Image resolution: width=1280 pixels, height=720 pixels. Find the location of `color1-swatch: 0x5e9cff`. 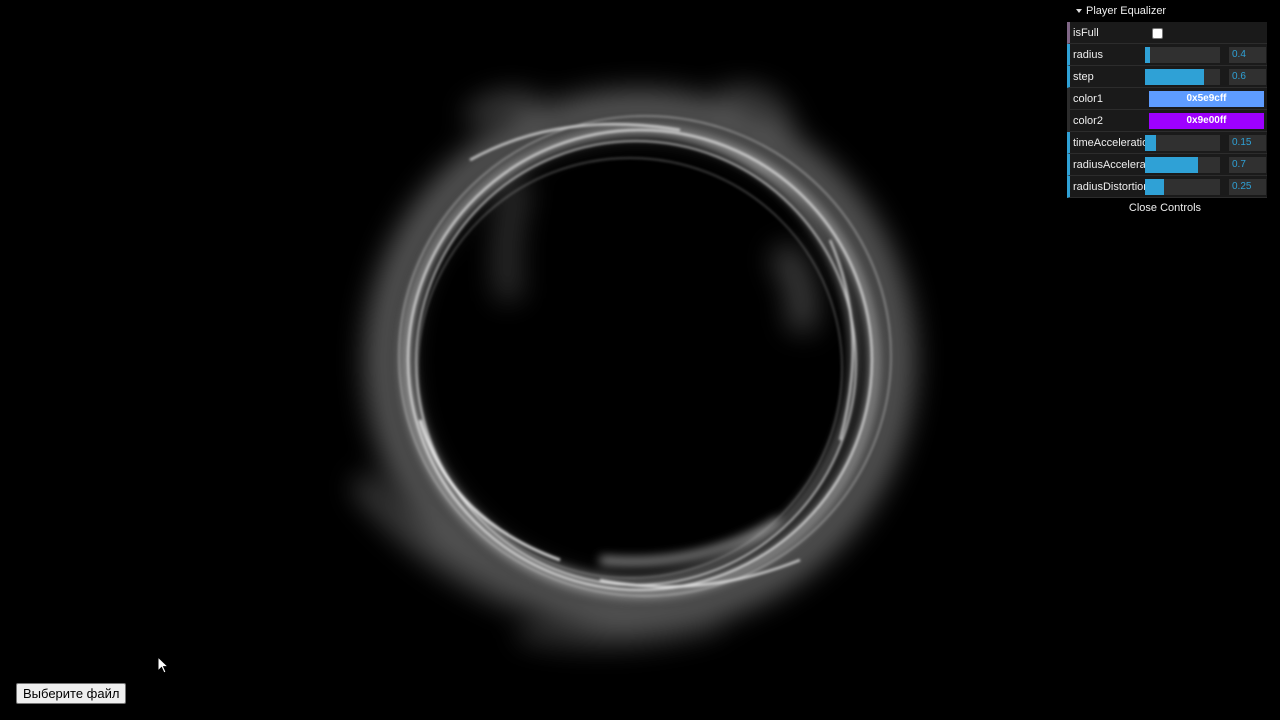

color1-swatch: 0x5e9cff is located at coordinates (1206, 99).